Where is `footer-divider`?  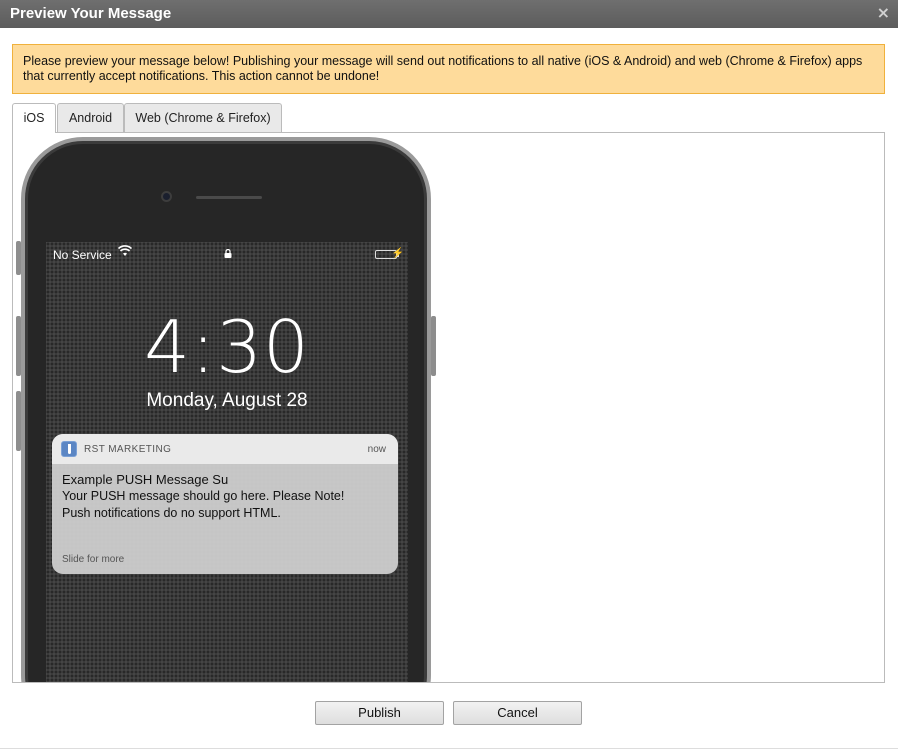
footer-divider is located at coordinates (449, 748).